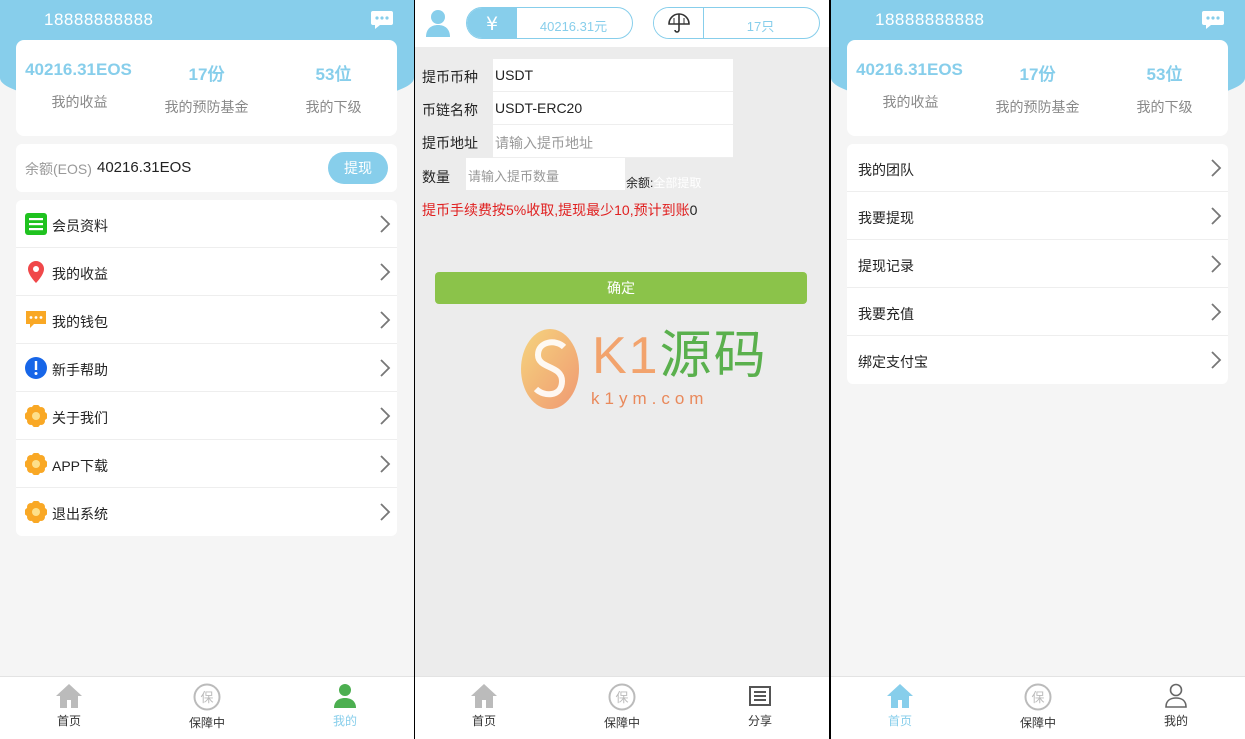 This screenshot has width=1245, height=739. Describe the element at coordinates (613, 141) in the screenshot. I see `address-input: 请输入提币地址` at that location.